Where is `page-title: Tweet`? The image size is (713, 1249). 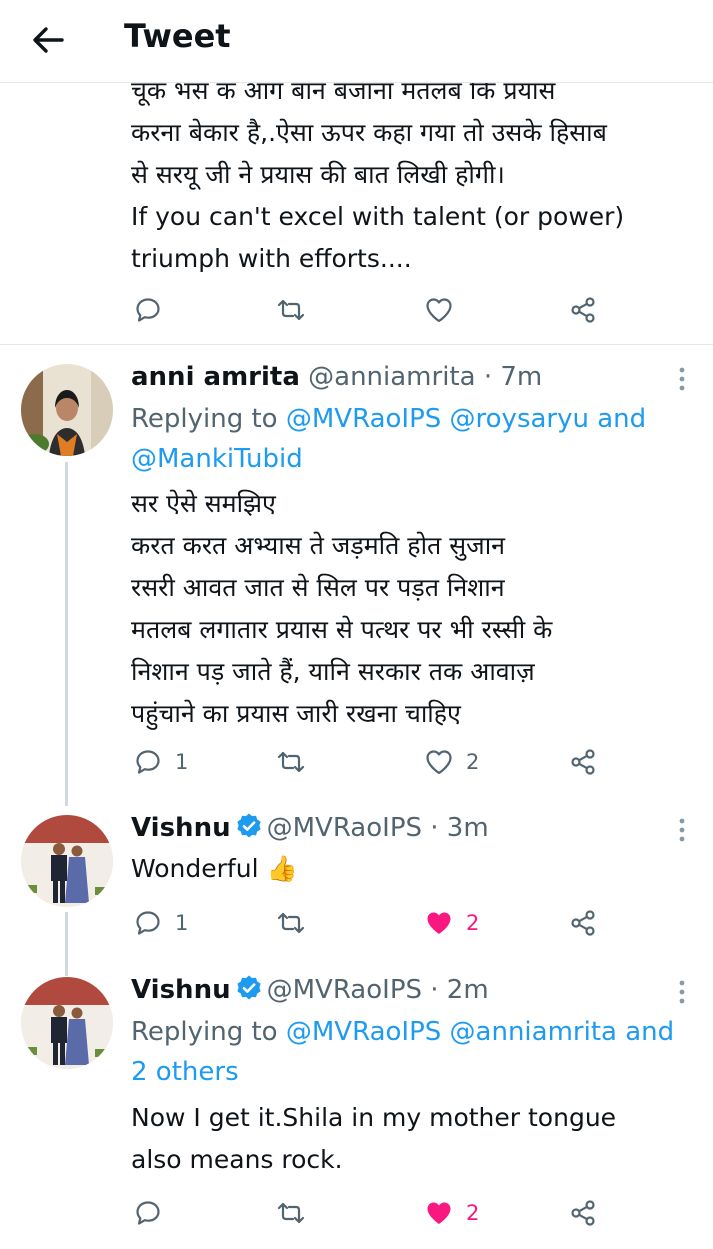 page-title: Tweet is located at coordinates (177, 36).